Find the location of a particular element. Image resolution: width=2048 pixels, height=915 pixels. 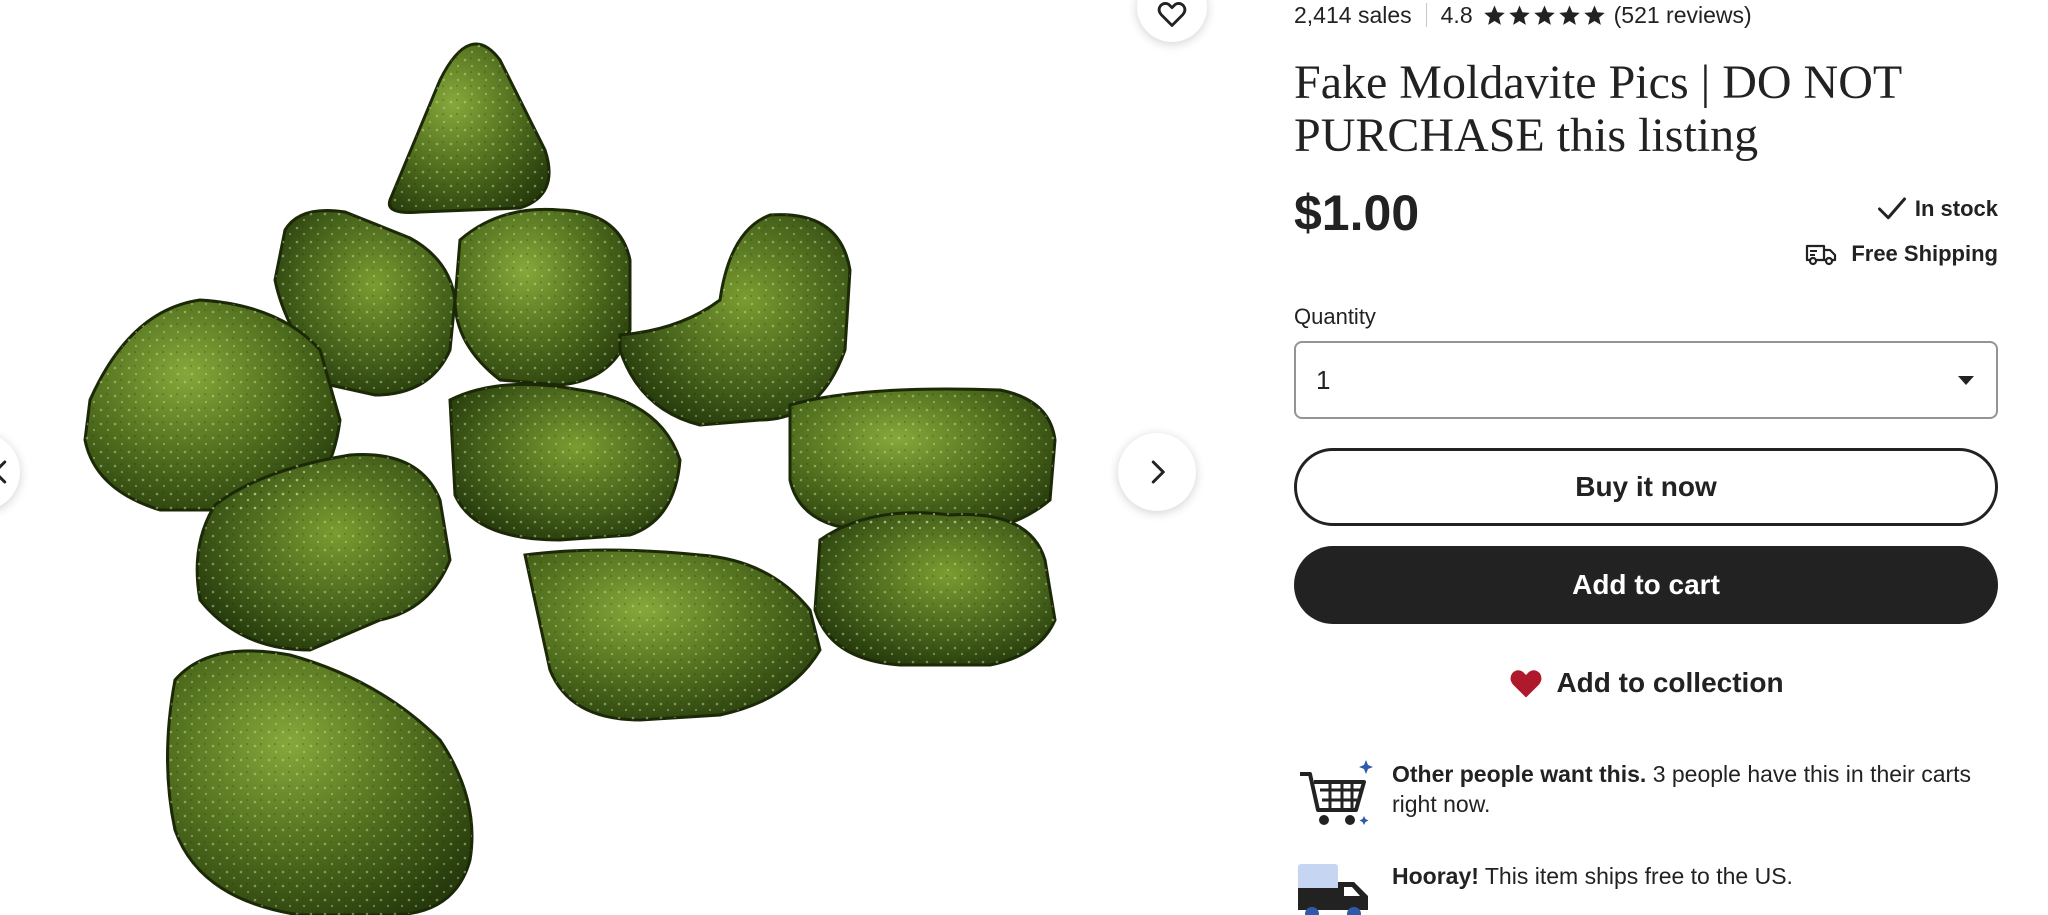

free-shipping-label: Free Shipping is located at coordinates (1901, 254).